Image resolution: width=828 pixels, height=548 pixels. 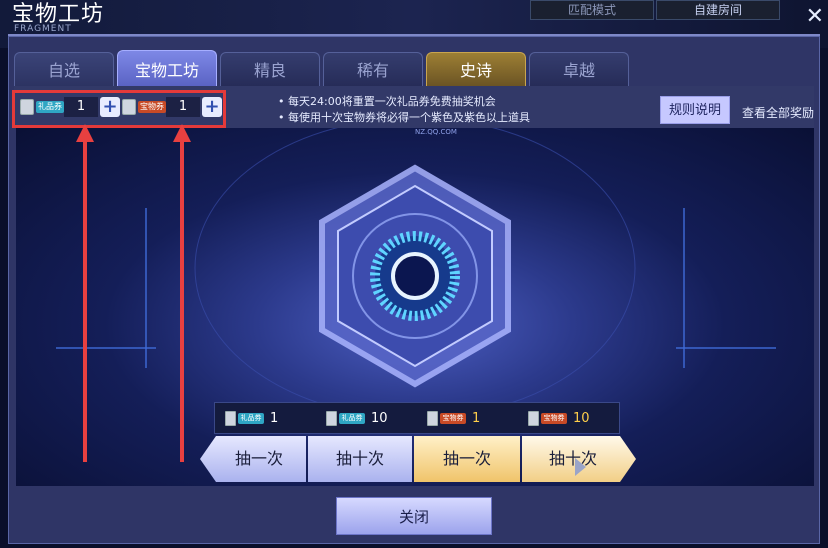 What do you see at coordinates (778, 112) in the screenshot?
I see `view-all-rewards-link: 查看全部奖励` at bounding box center [778, 112].